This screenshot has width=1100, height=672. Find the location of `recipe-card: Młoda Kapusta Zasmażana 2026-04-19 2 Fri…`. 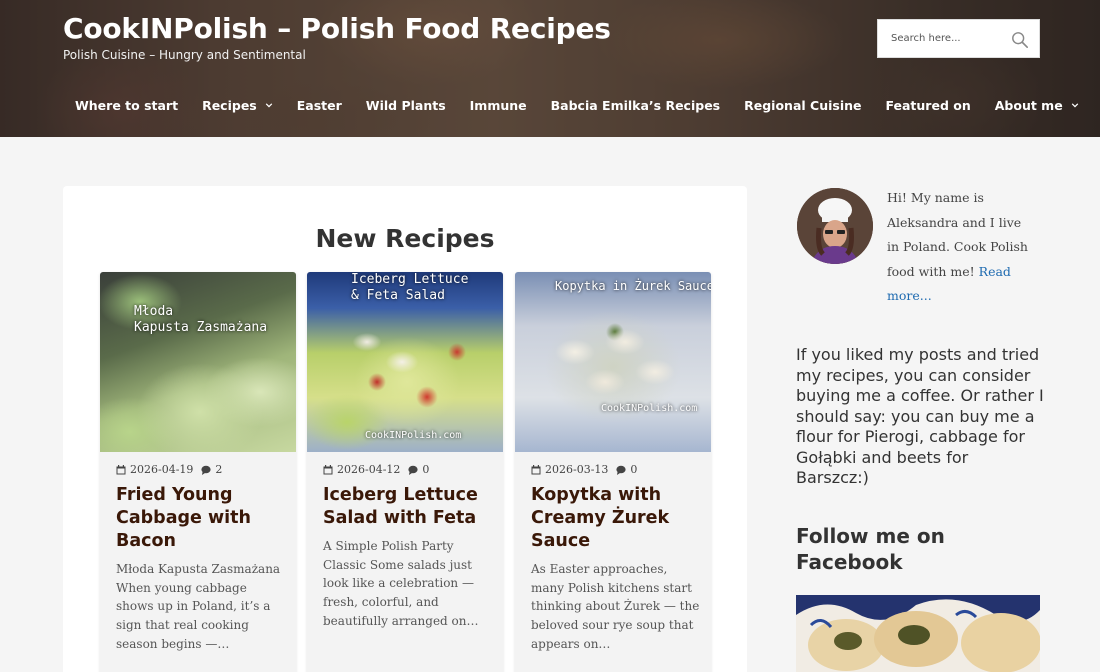

recipe-card: Młoda Kapusta Zasmażana 2026-04-19 2 Fri… is located at coordinates (198, 472).